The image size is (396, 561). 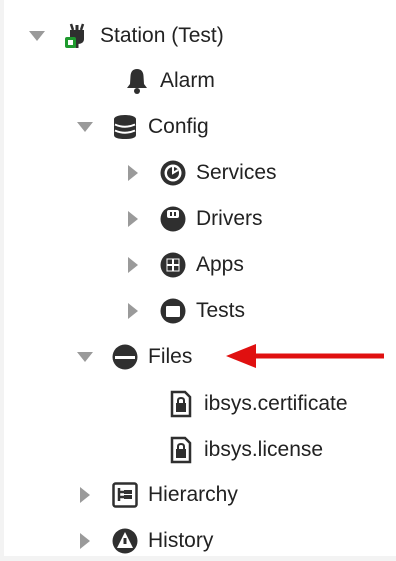 I want to click on drivers-icon, so click(x=173, y=219).